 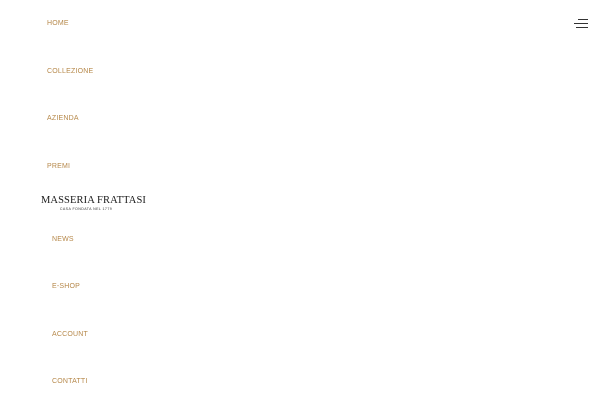 What do you see at coordinates (70, 334) in the screenshot?
I see `nav-link-account: ACCOUNT` at bounding box center [70, 334].